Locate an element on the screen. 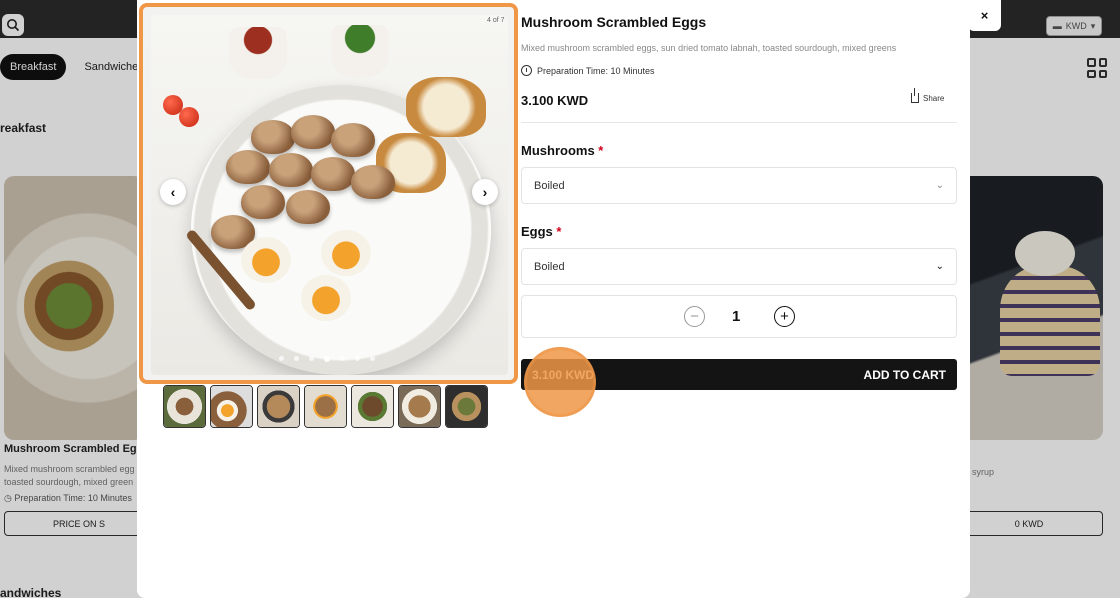  increase-quantity-button: + is located at coordinates (784, 316).